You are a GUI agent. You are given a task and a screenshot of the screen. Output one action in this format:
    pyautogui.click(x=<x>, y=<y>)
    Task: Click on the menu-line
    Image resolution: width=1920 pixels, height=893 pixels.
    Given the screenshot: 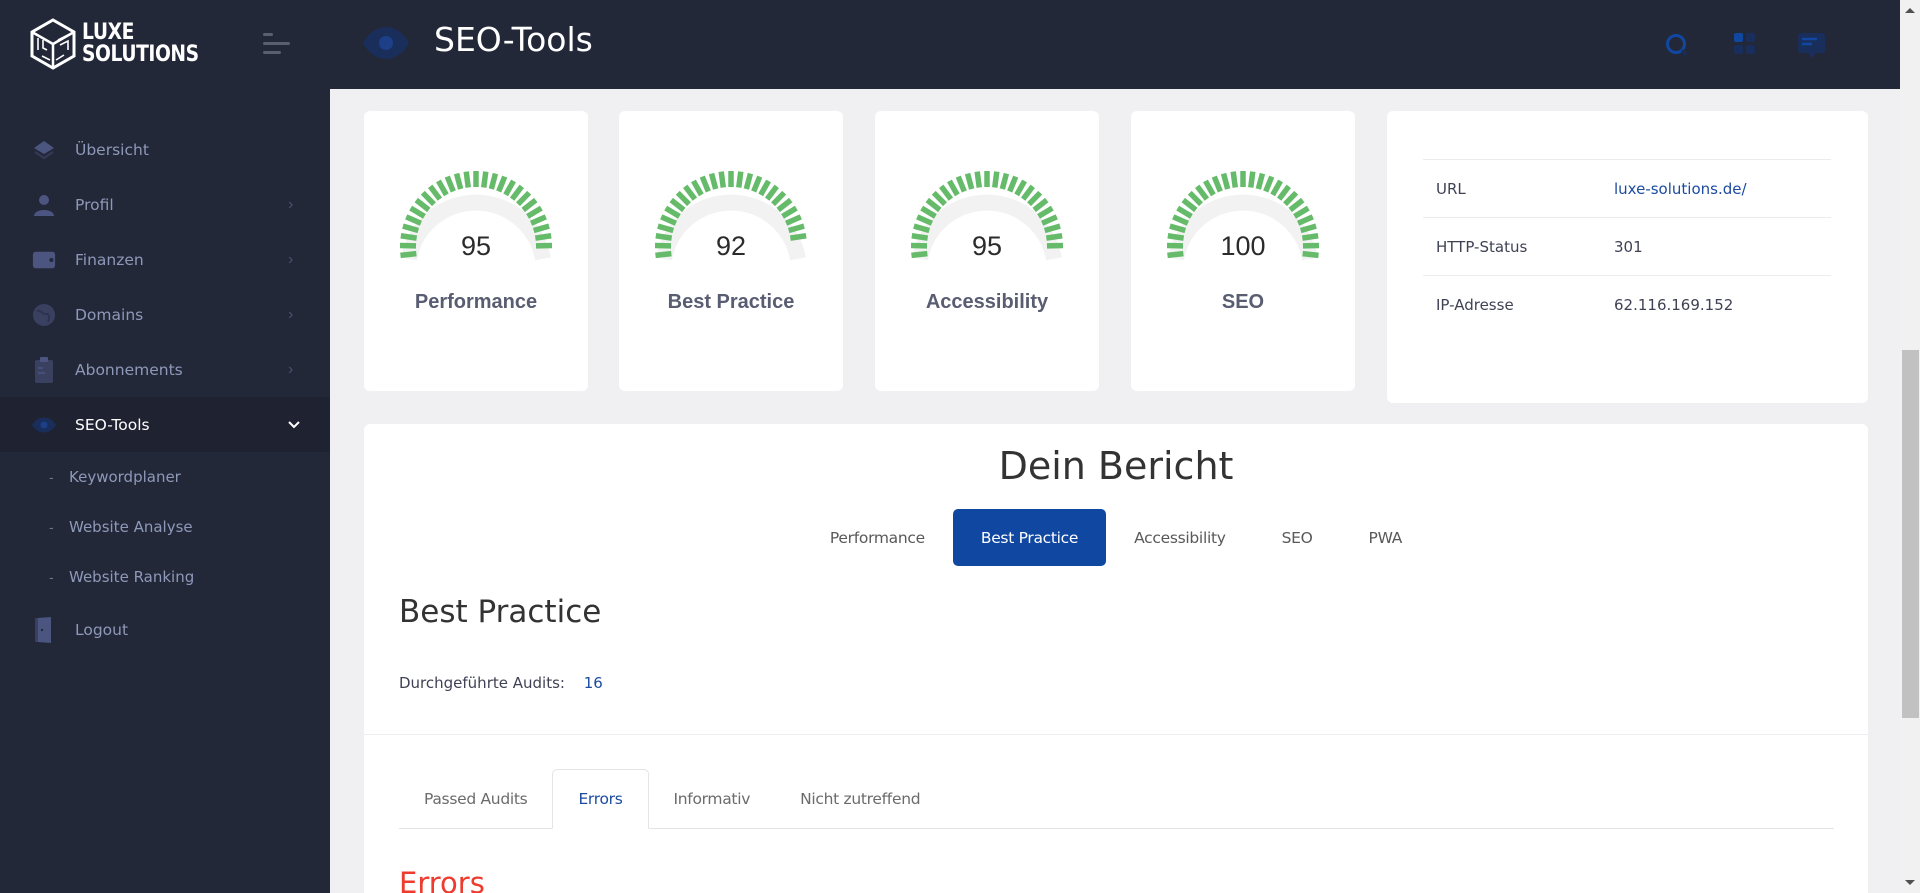 What is the action you would take?
    pyautogui.click(x=268, y=34)
    